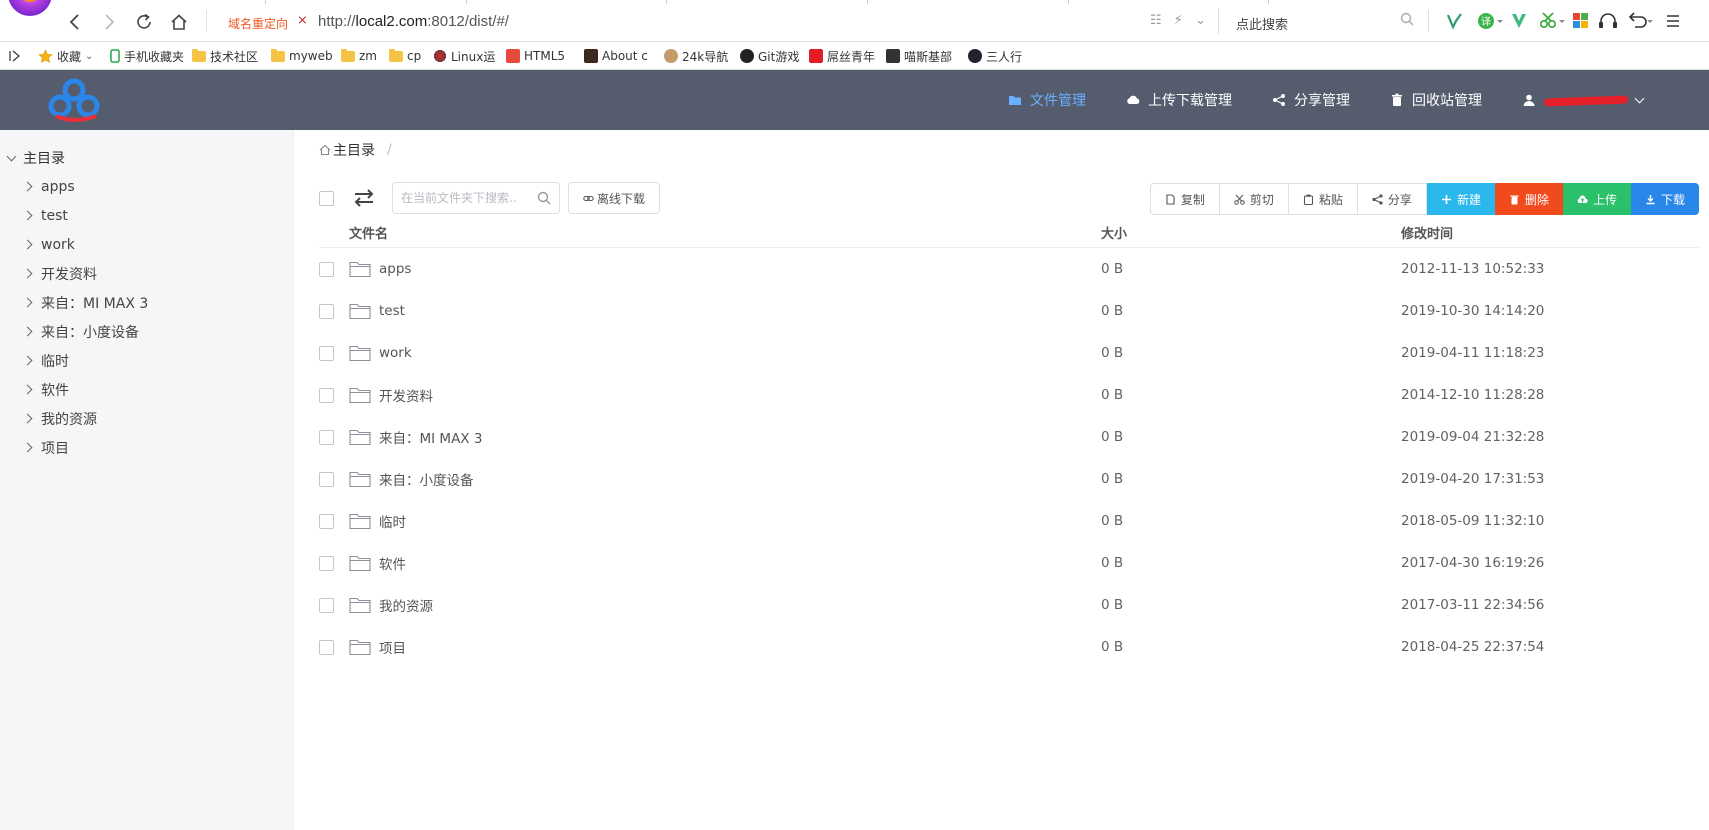 This screenshot has height=830, width=1709. Describe the element at coordinates (1596, 199) in the screenshot. I see `upload-button: 上传` at that location.